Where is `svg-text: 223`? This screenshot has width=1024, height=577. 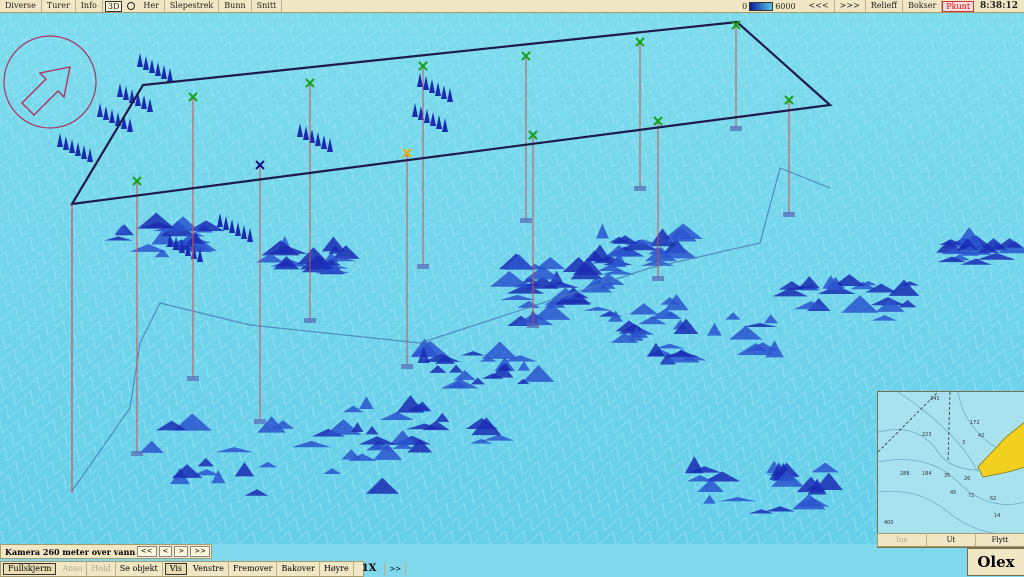 svg-text: 223 is located at coordinates (927, 435).